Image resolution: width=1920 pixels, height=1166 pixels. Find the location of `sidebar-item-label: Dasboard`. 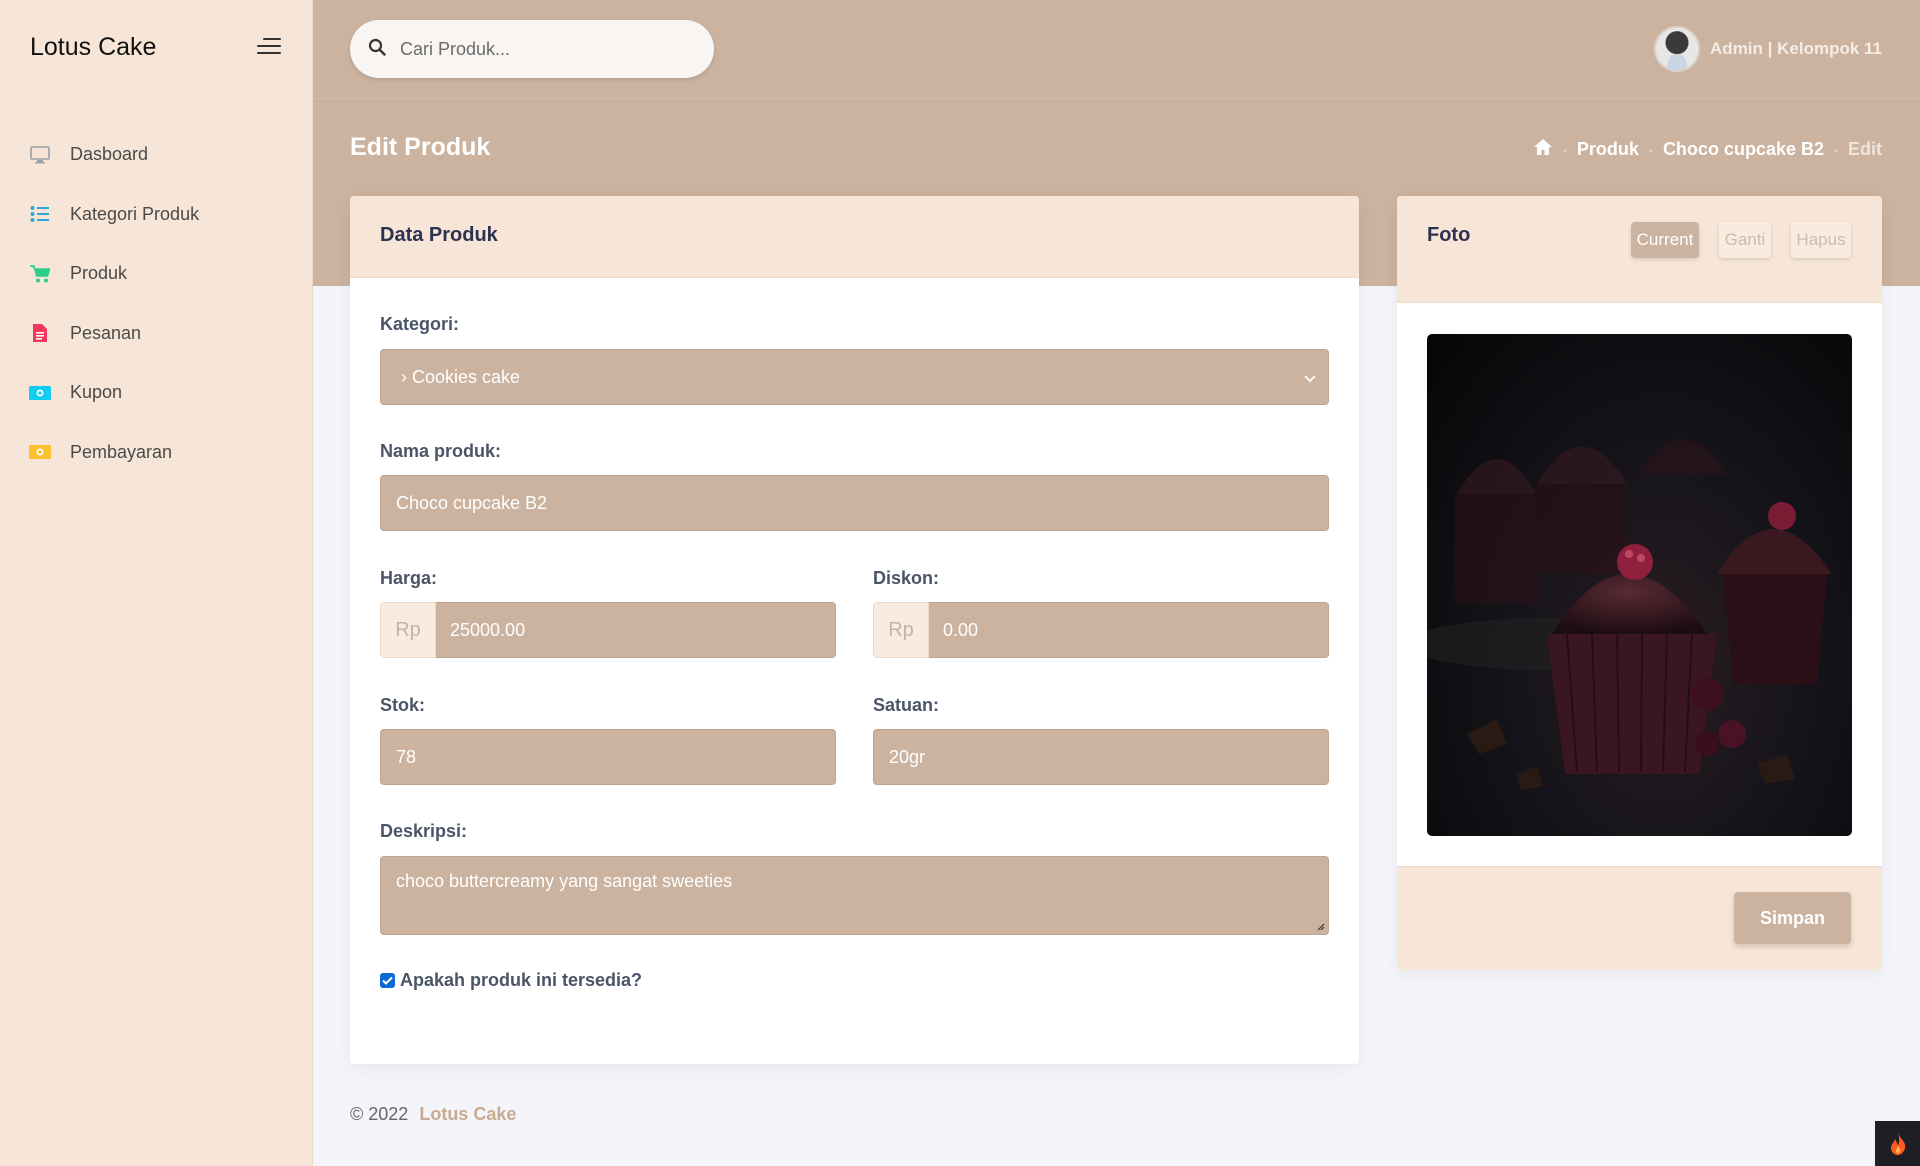

sidebar-item-label: Dasboard is located at coordinates (109, 154).